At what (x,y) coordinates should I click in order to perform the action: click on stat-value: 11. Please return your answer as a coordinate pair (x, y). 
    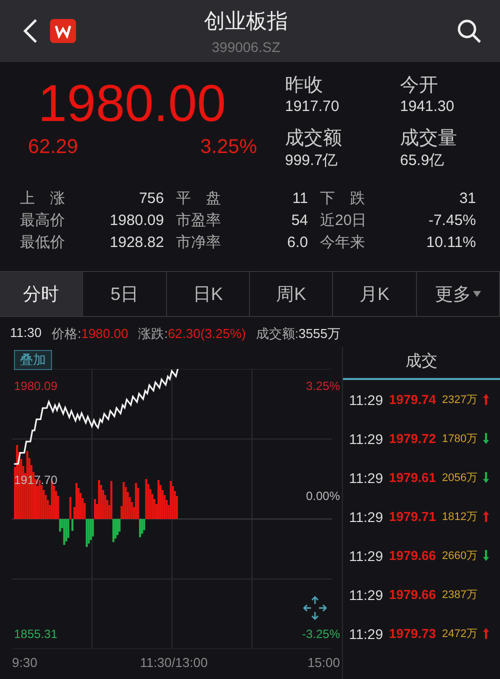
    Looking at the image, I should click on (299, 199).